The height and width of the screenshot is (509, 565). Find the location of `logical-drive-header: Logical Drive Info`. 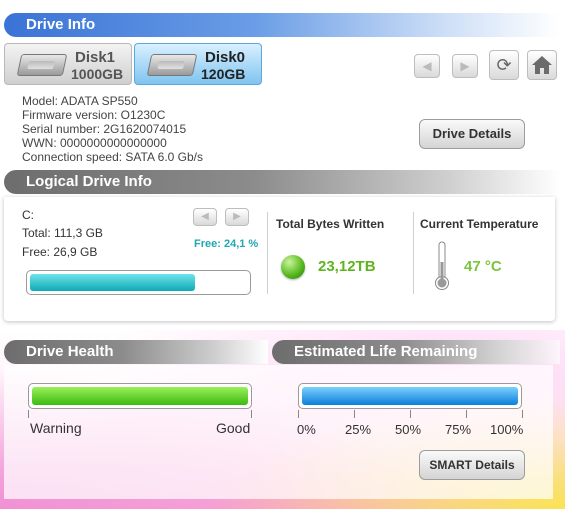

logical-drive-header: Logical Drive Info is located at coordinates (282, 182).